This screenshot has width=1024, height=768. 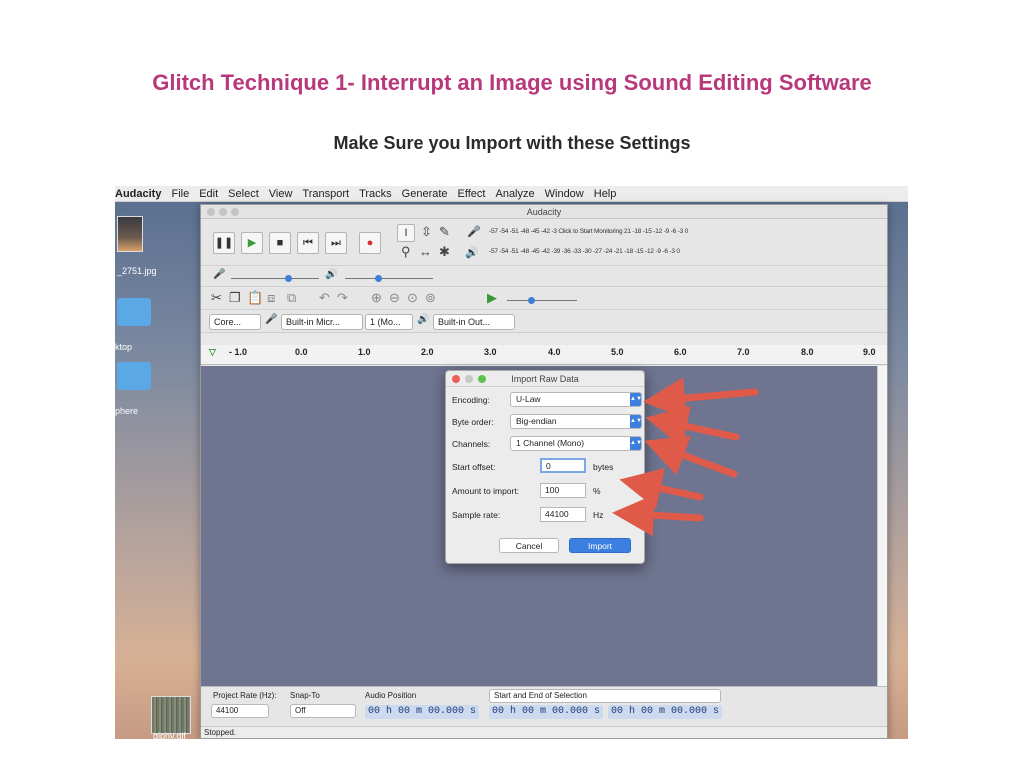 What do you see at coordinates (376, 298) in the screenshot?
I see `zoom-in-icon: ⊕` at bounding box center [376, 298].